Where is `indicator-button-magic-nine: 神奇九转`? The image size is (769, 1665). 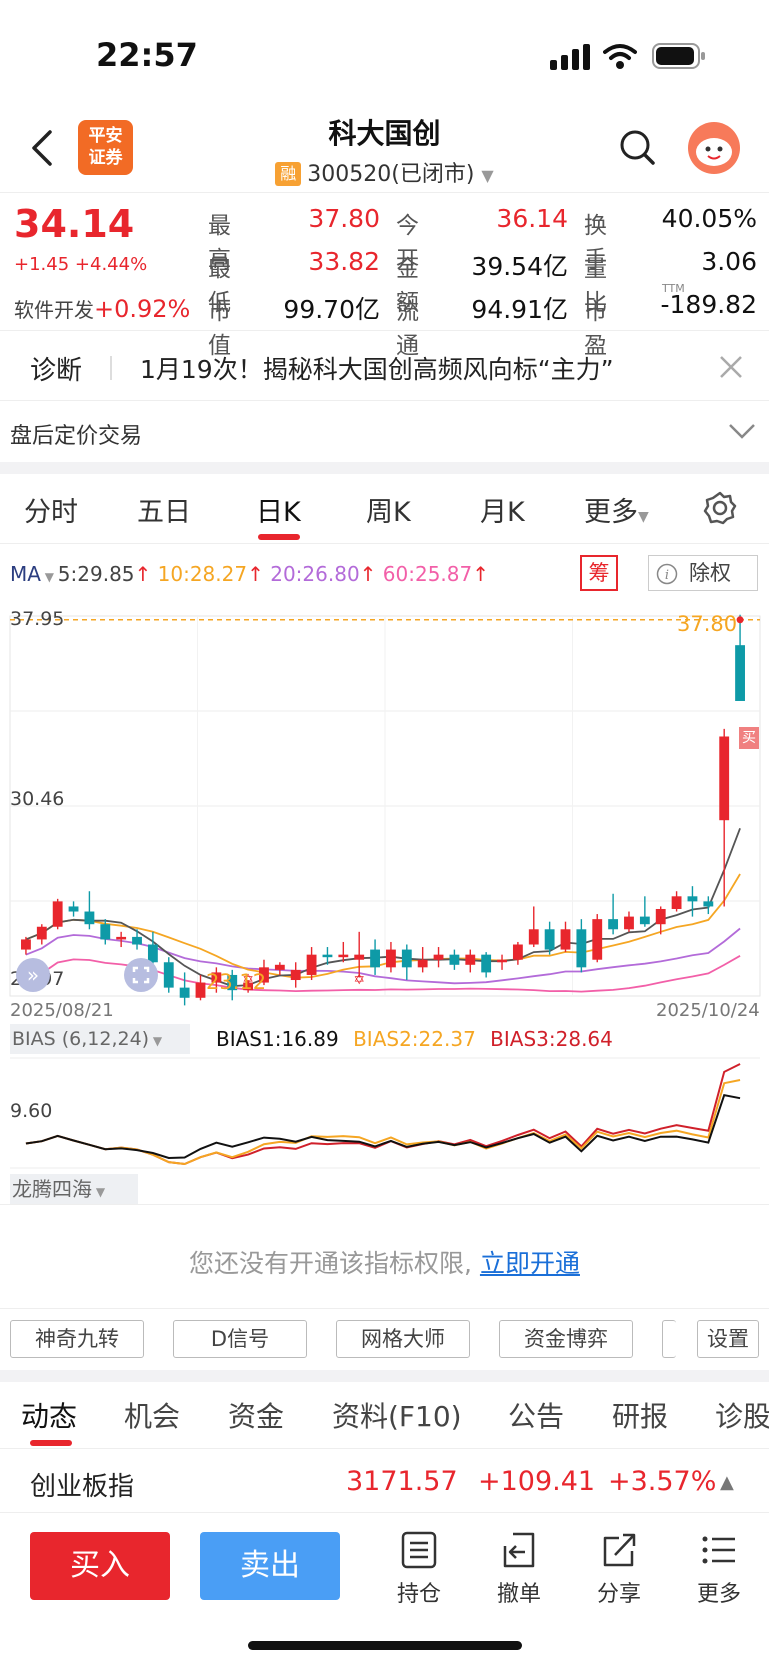 indicator-button-magic-nine: 神奇九转 is located at coordinates (77, 1339).